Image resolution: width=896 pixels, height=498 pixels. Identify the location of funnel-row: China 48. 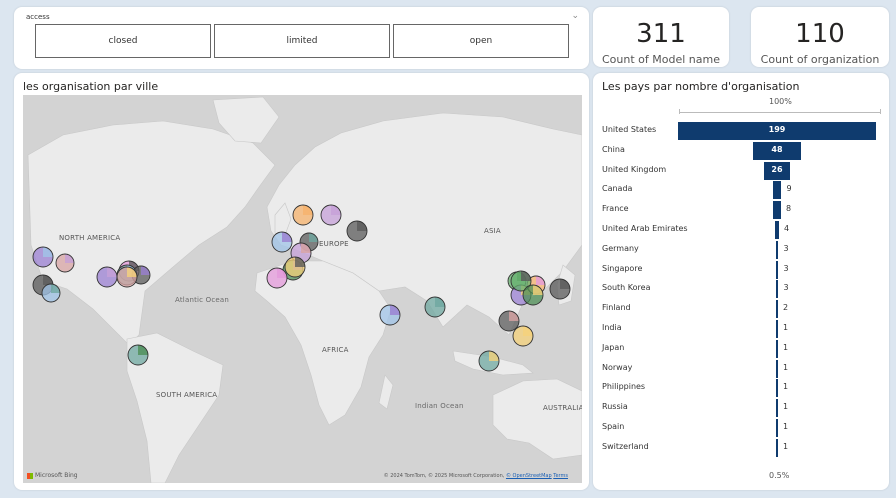
(741, 151).